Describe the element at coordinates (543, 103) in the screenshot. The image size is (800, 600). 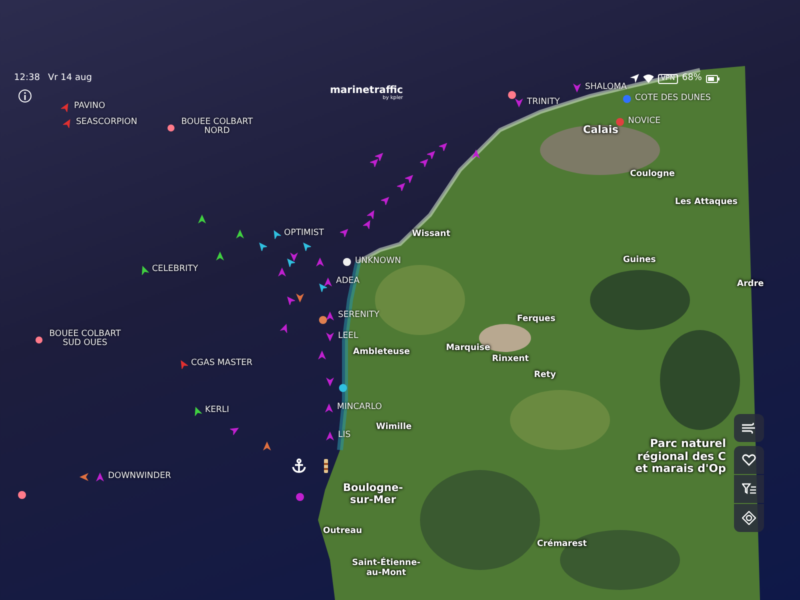
I see `vessel-label: TRINITY` at that location.